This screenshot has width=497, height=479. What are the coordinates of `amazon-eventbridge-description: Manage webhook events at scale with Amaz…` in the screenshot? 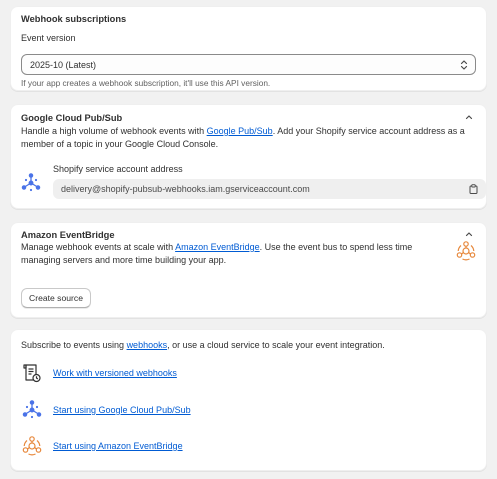 It's located at (231, 254).